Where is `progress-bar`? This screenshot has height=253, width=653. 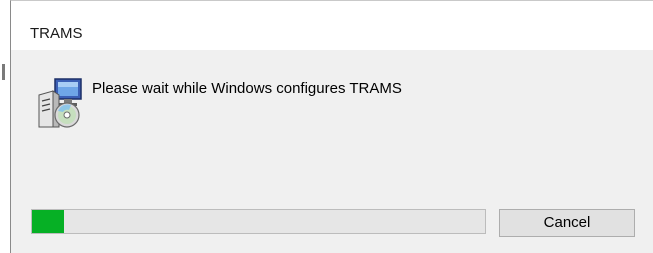
progress-bar is located at coordinates (258, 221).